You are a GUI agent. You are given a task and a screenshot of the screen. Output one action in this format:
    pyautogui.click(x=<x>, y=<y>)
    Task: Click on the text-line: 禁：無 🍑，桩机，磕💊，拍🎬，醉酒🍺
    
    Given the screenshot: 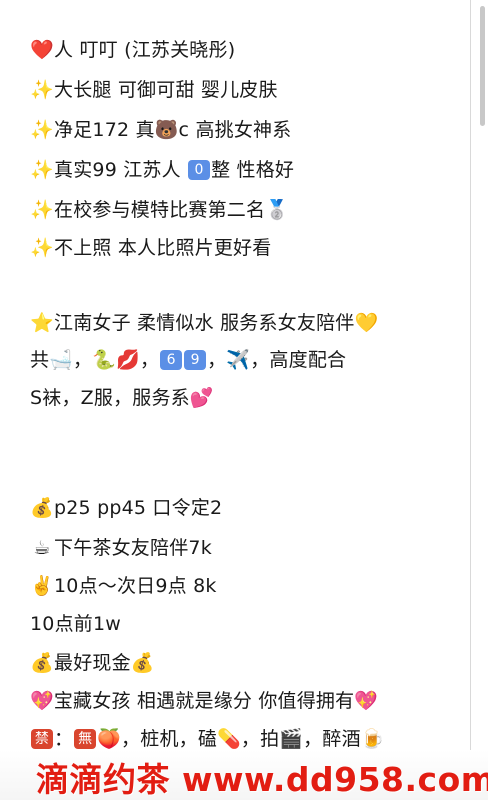 What is the action you would take?
    pyautogui.click(x=207, y=739)
    